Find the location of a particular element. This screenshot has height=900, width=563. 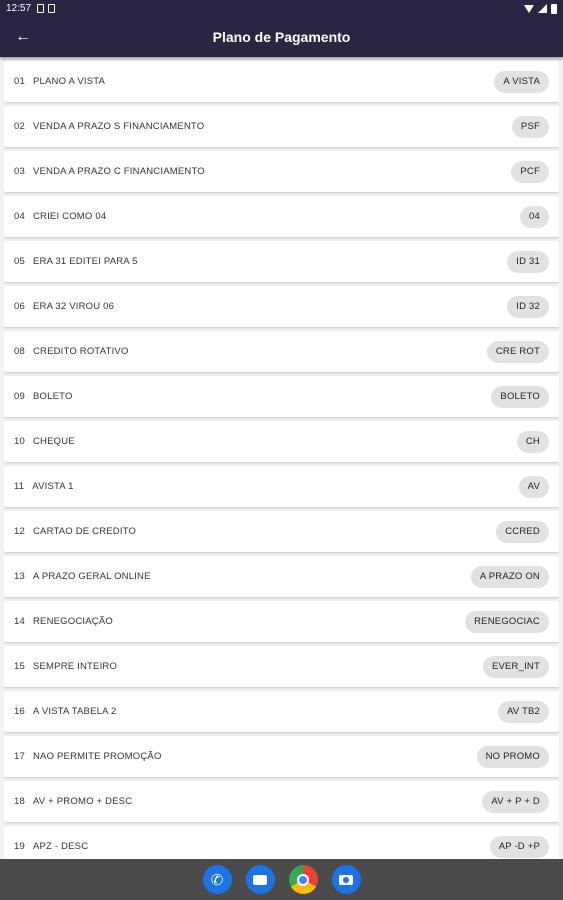

message-icon is located at coordinates (260, 879).